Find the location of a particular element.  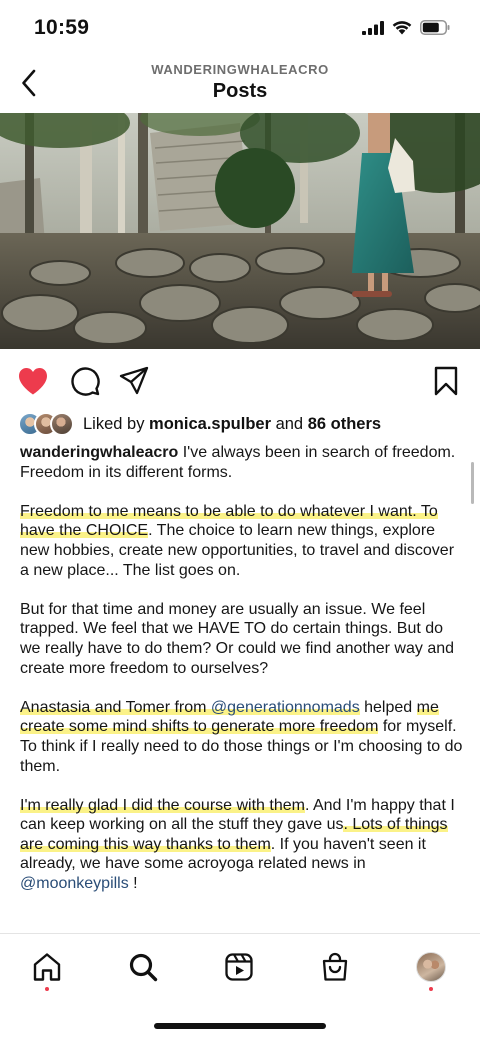

comment-button is located at coordinates (85, 381).